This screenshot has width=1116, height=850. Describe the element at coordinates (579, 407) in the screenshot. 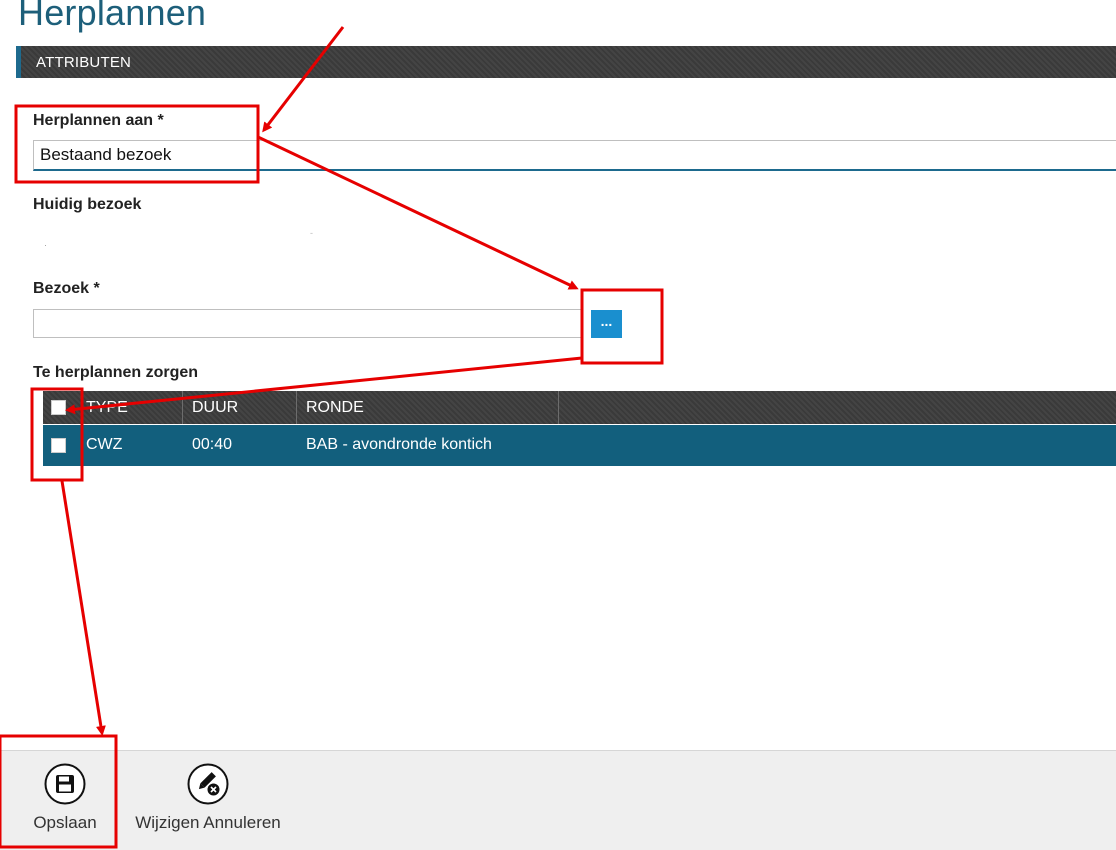

I see `zorgen-grid-header: TYPE DUUR RONDE` at that location.